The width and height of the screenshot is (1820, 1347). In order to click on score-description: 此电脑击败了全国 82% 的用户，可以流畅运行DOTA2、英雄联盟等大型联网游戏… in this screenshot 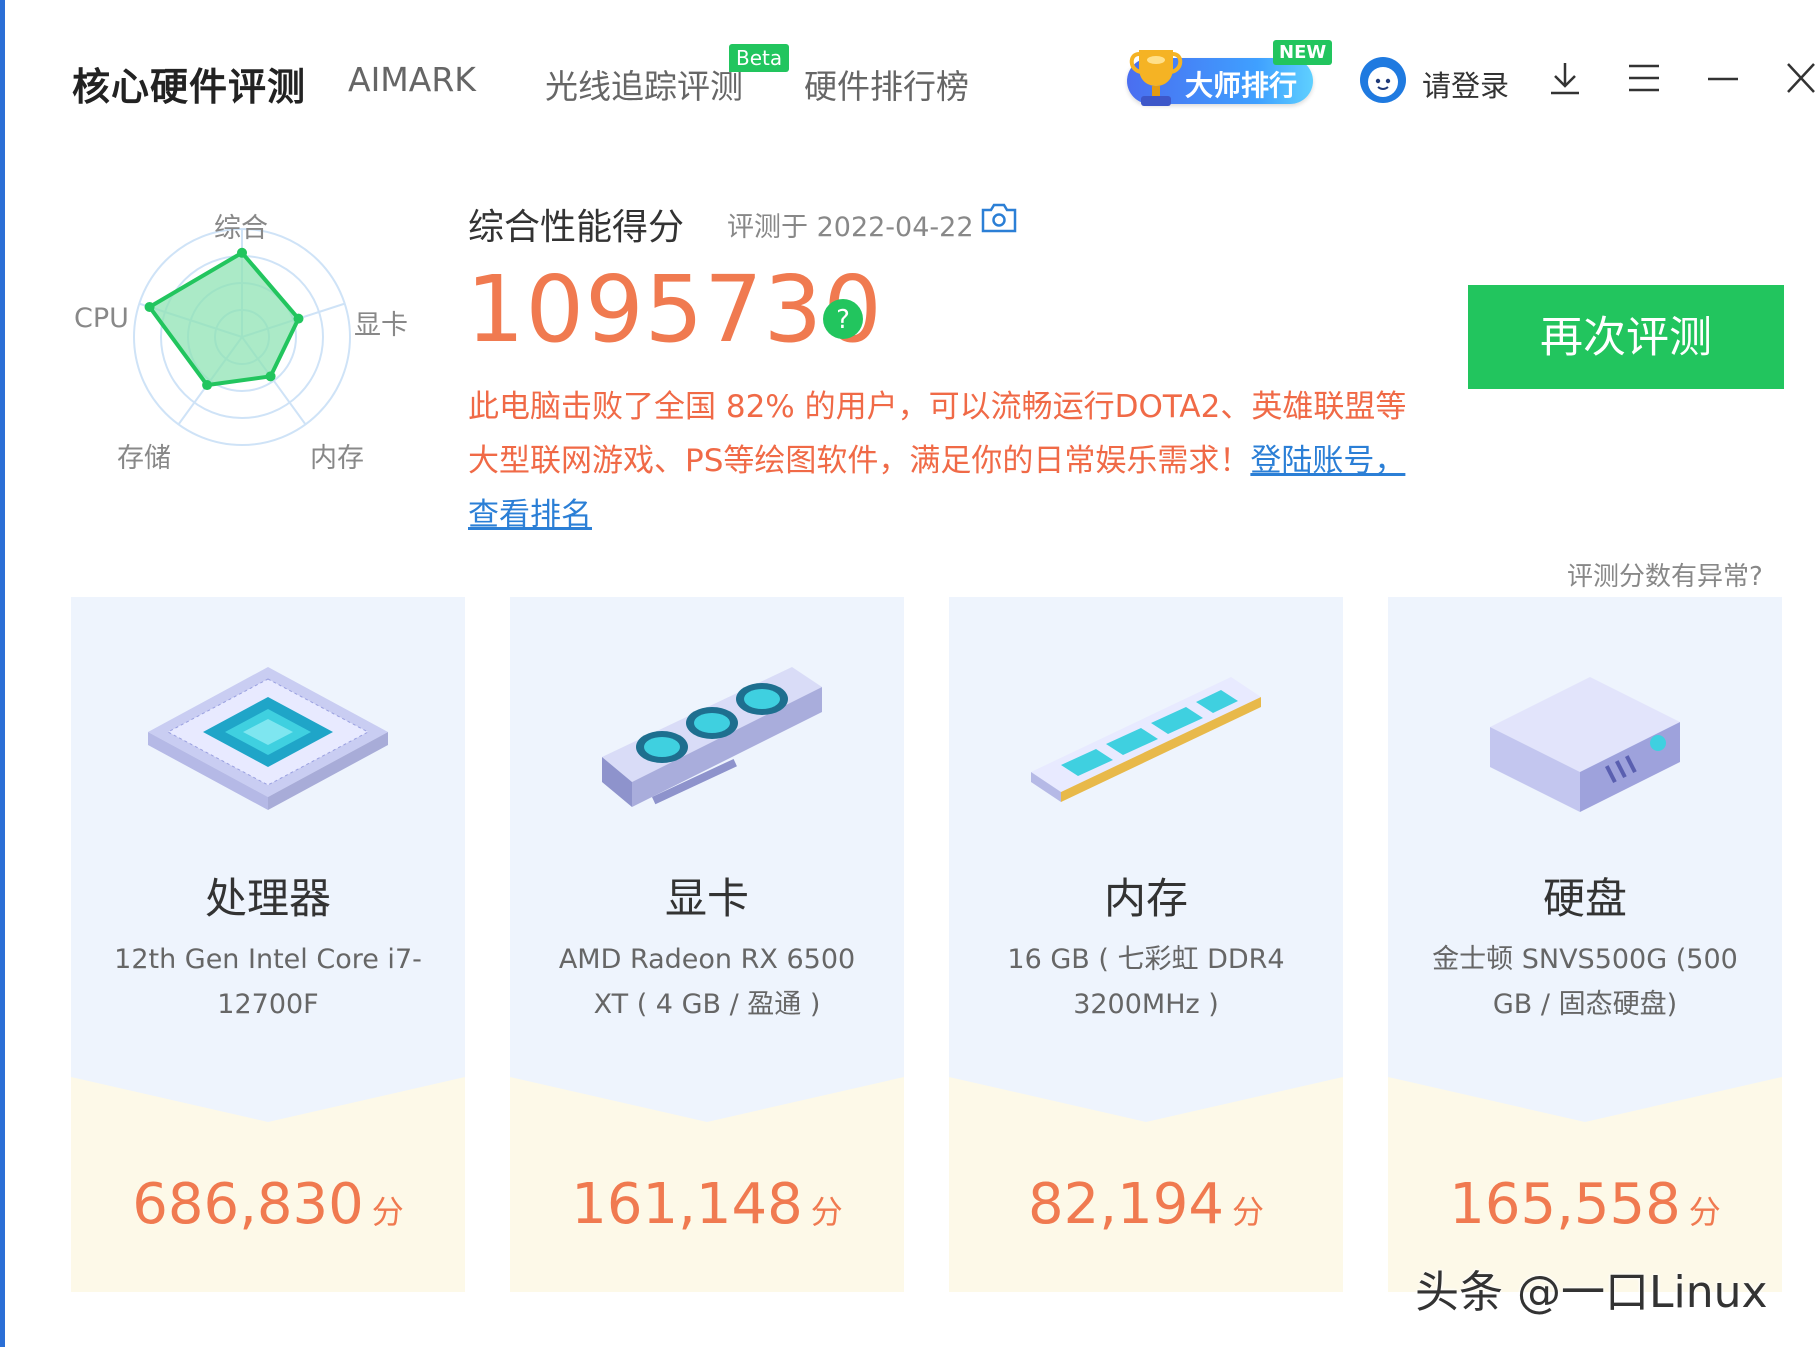, I will do `click(938, 461)`.